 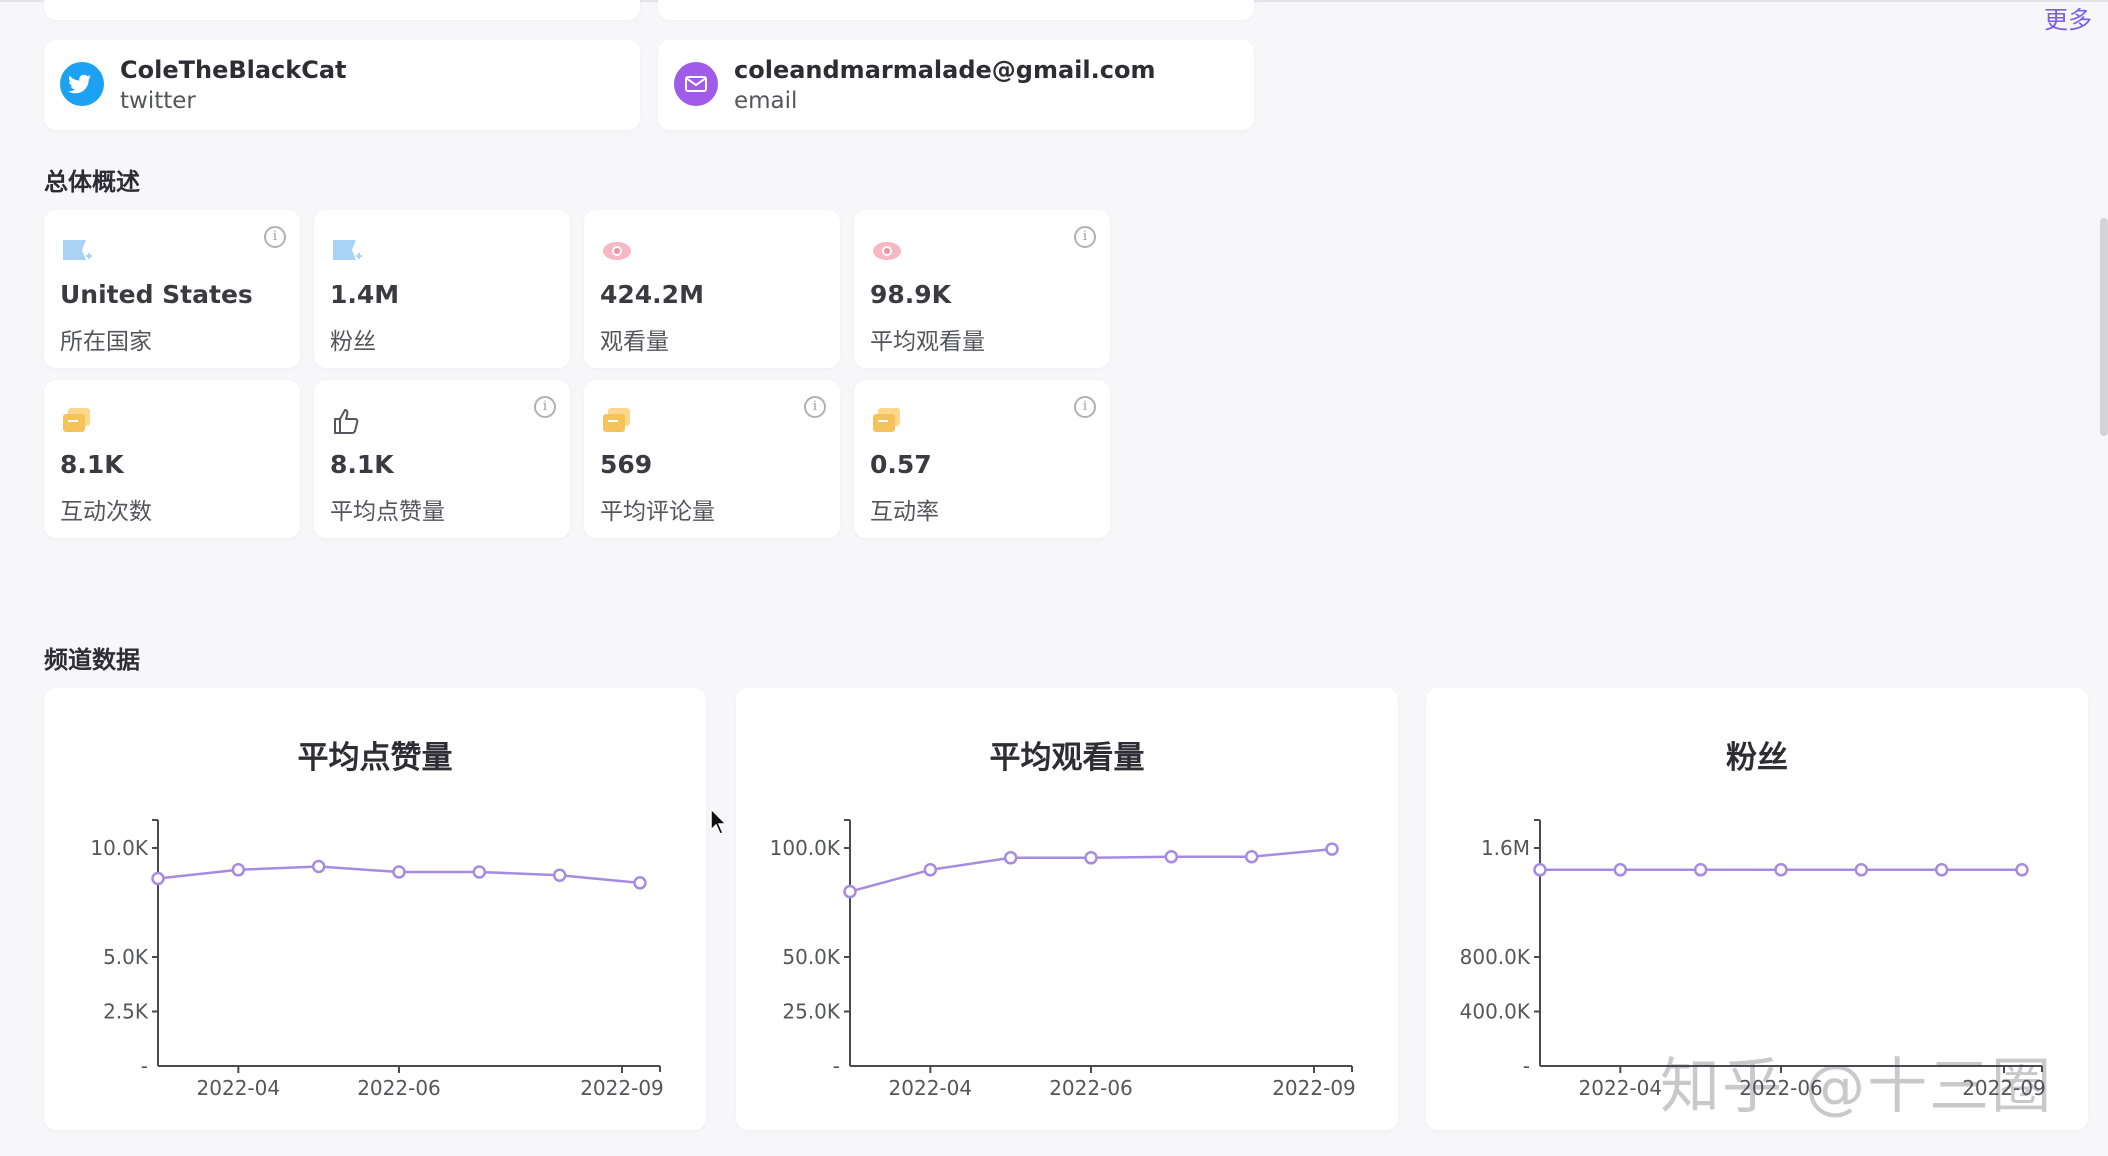 I want to click on y-tick-label: 10.0K, so click(x=119, y=848).